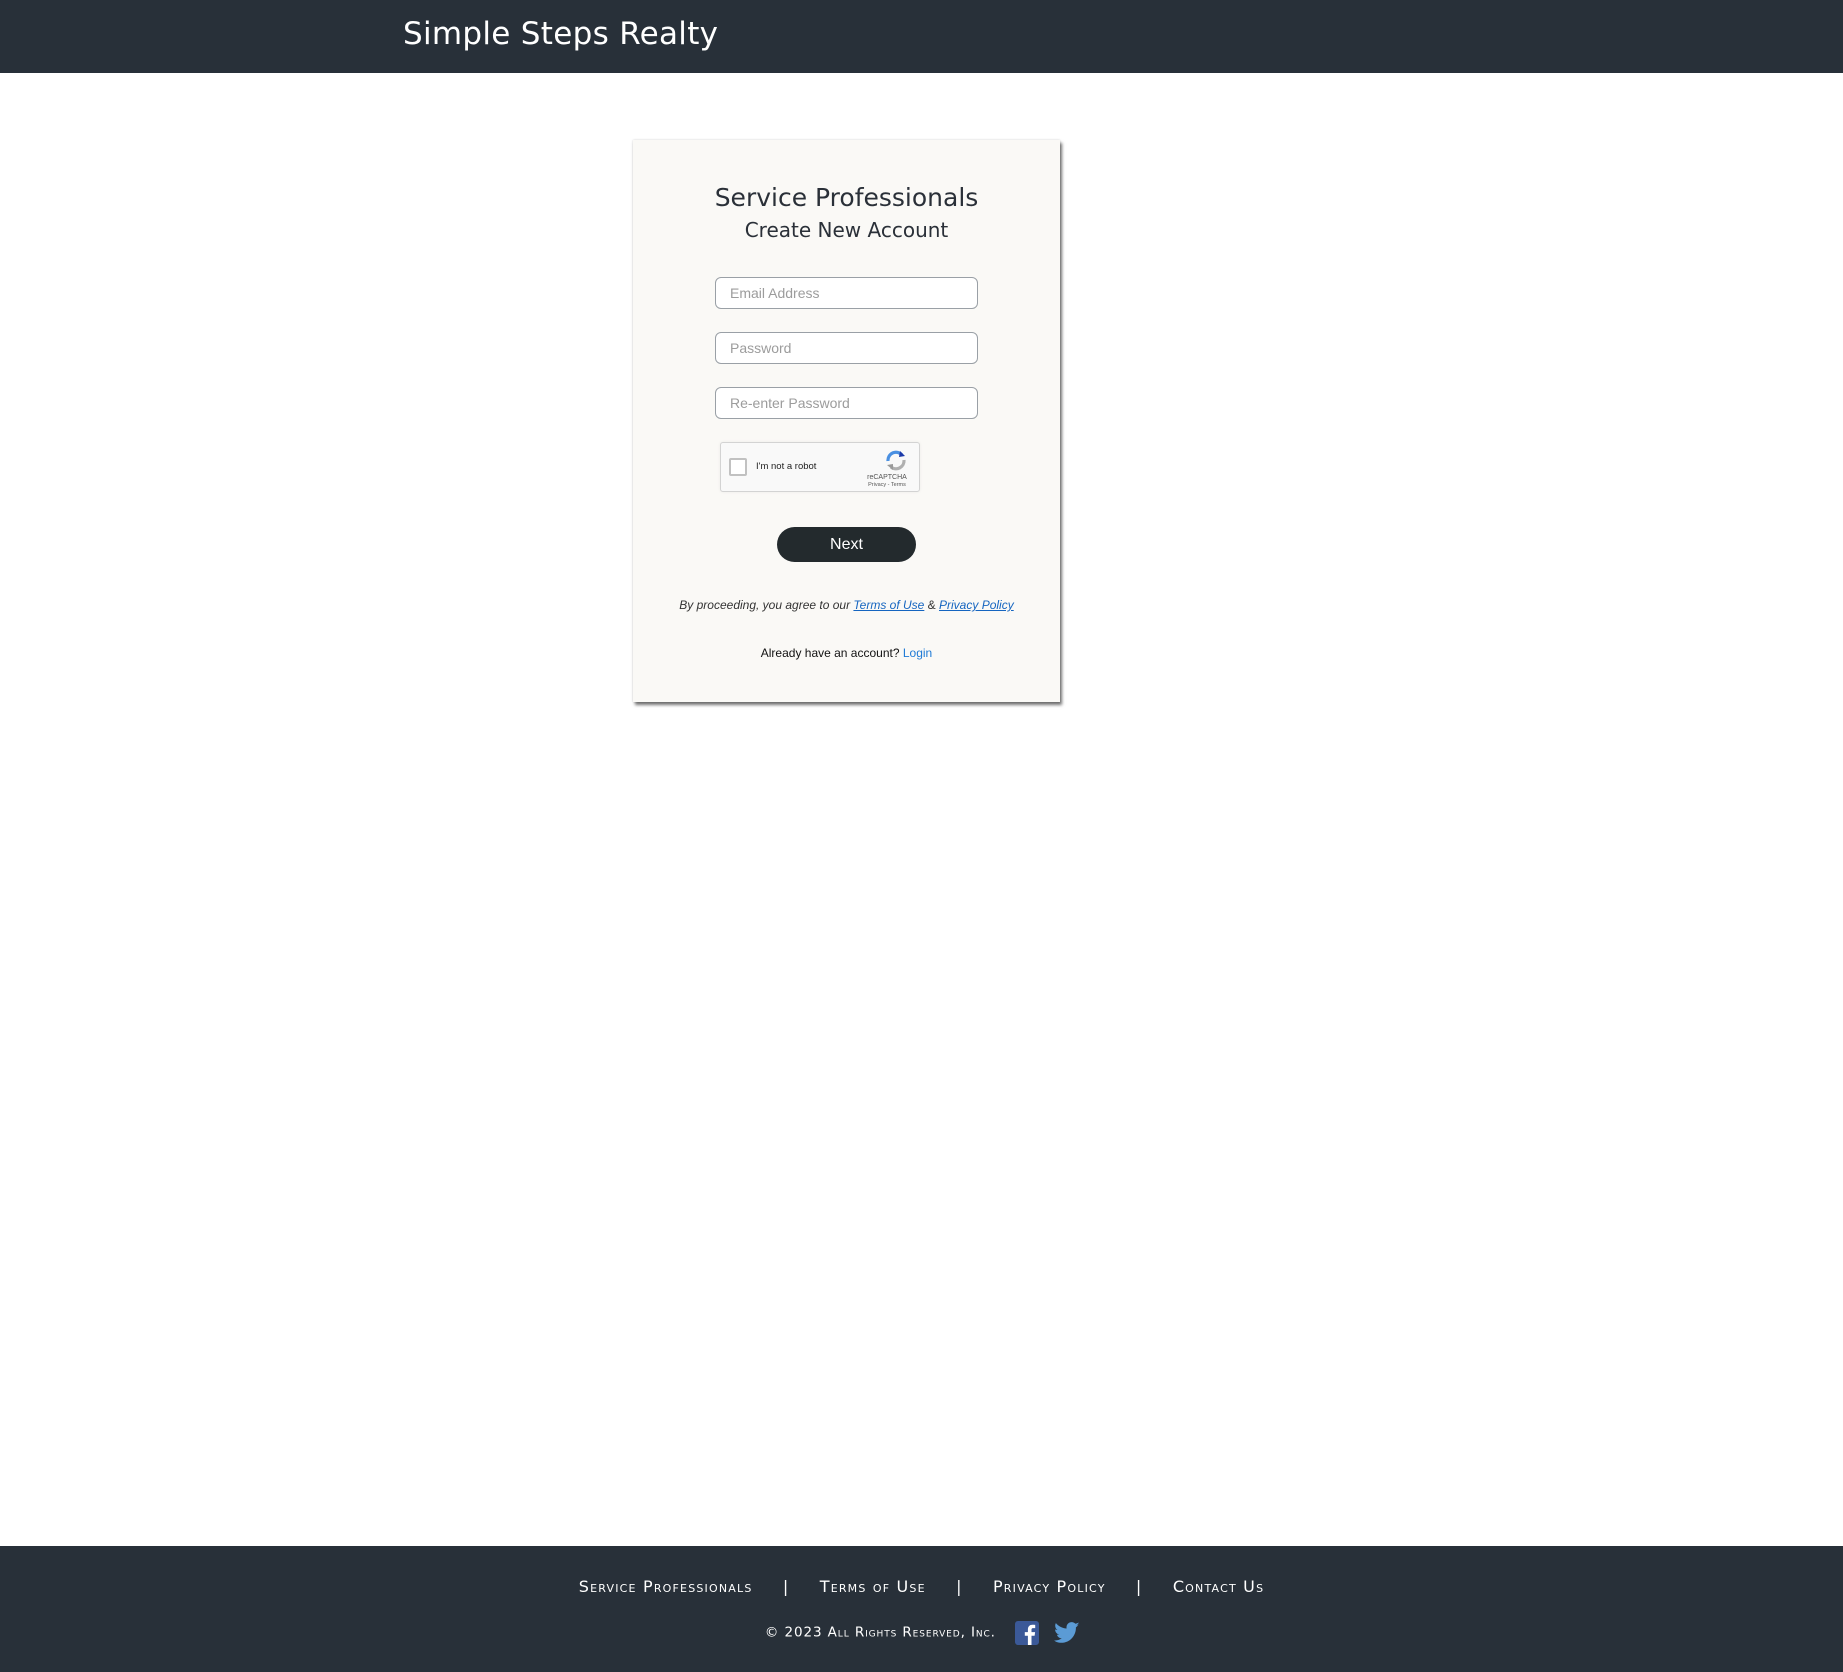 The width and height of the screenshot is (1843, 1672). I want to click on privacy-policy-link: Privacy Policy, so click(976, 605).